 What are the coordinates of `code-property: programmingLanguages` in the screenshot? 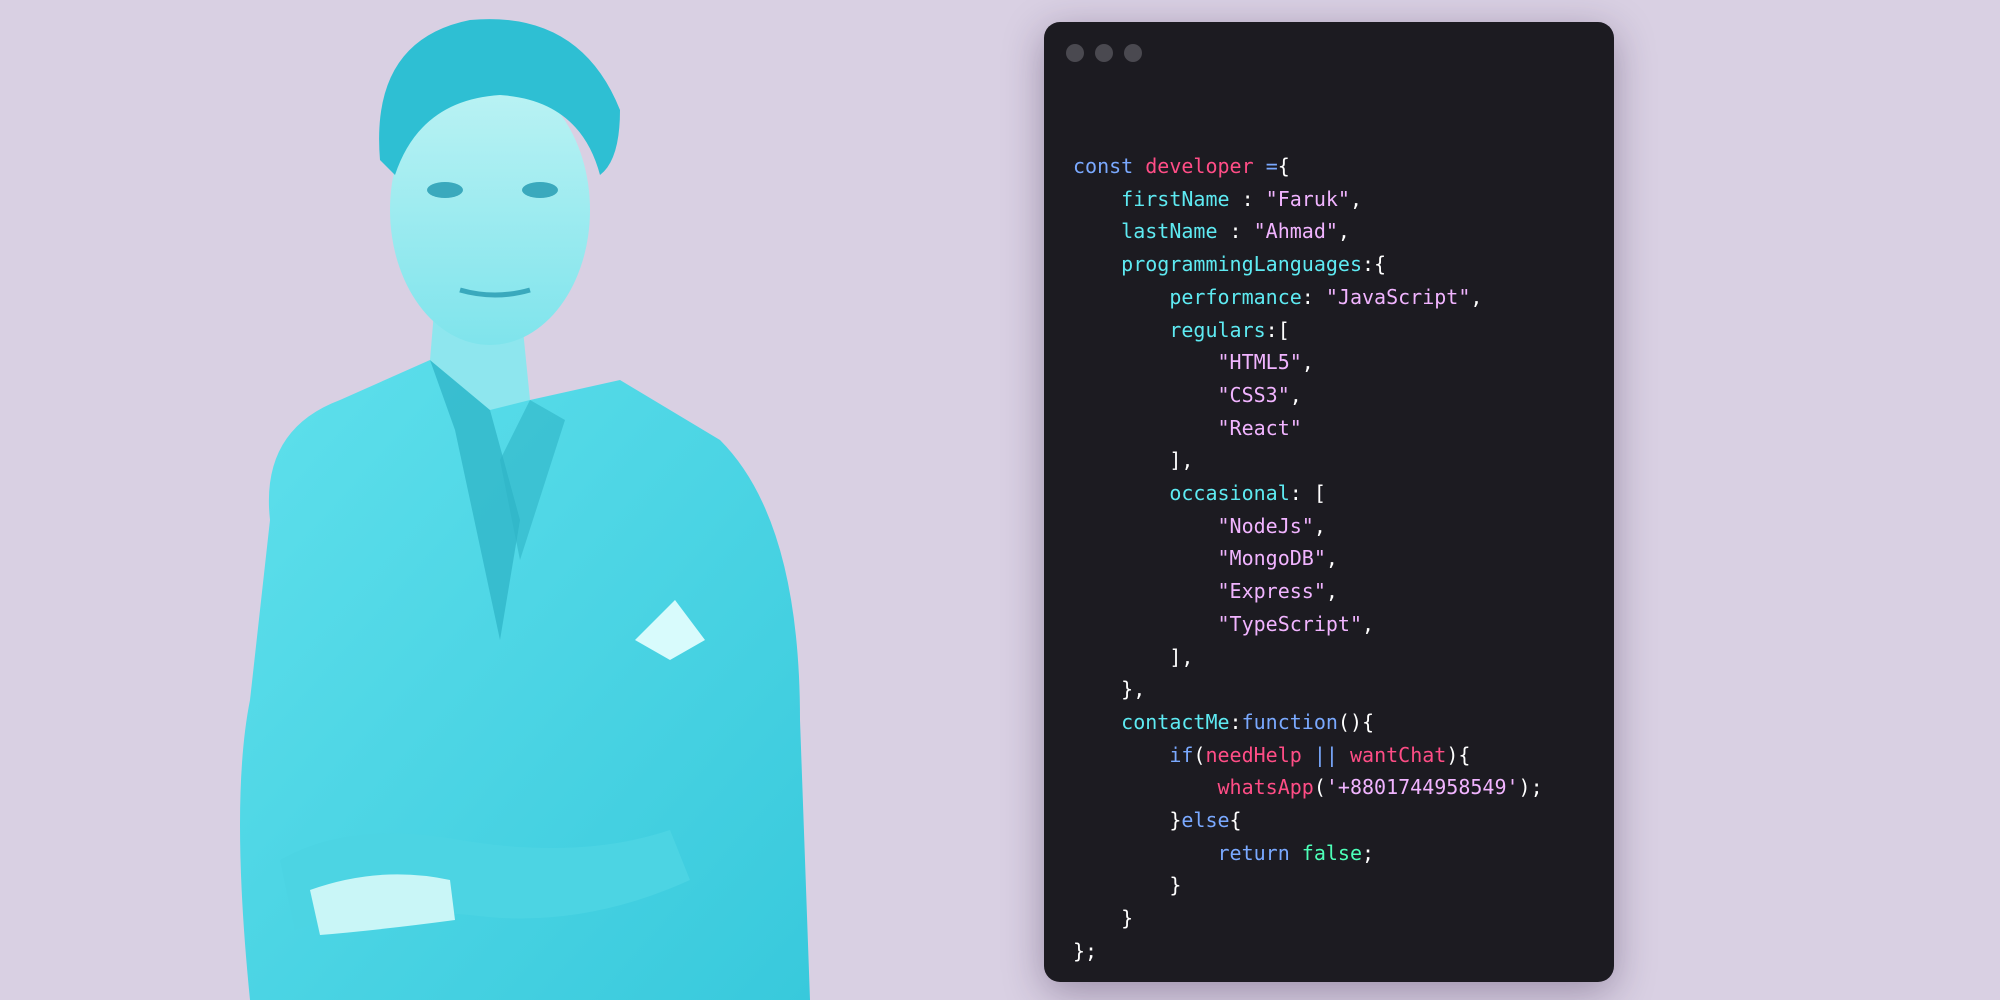 It's located at (1241, 264).